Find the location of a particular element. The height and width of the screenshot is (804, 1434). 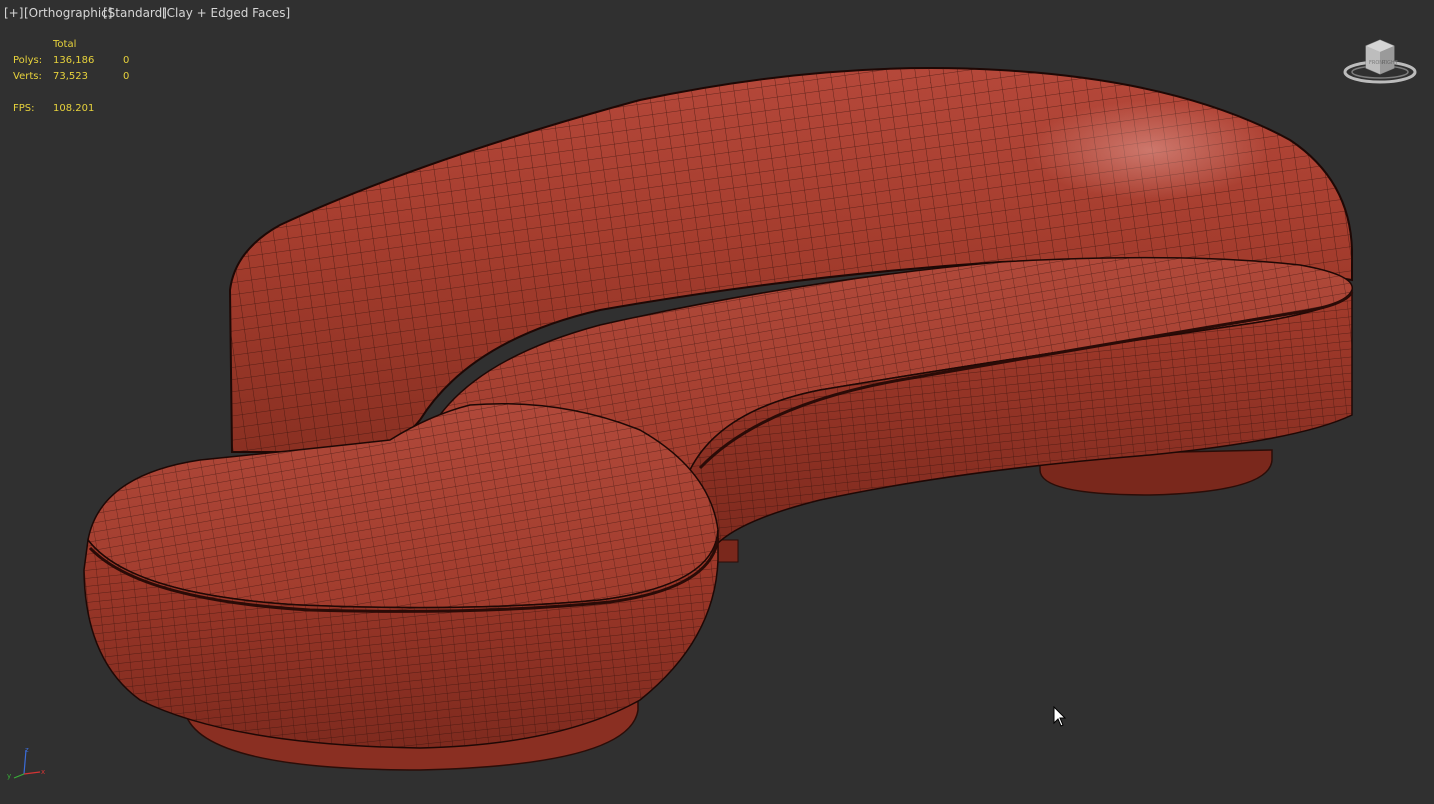

mouse-cursor-icon is located at coordinates (1060, 716).